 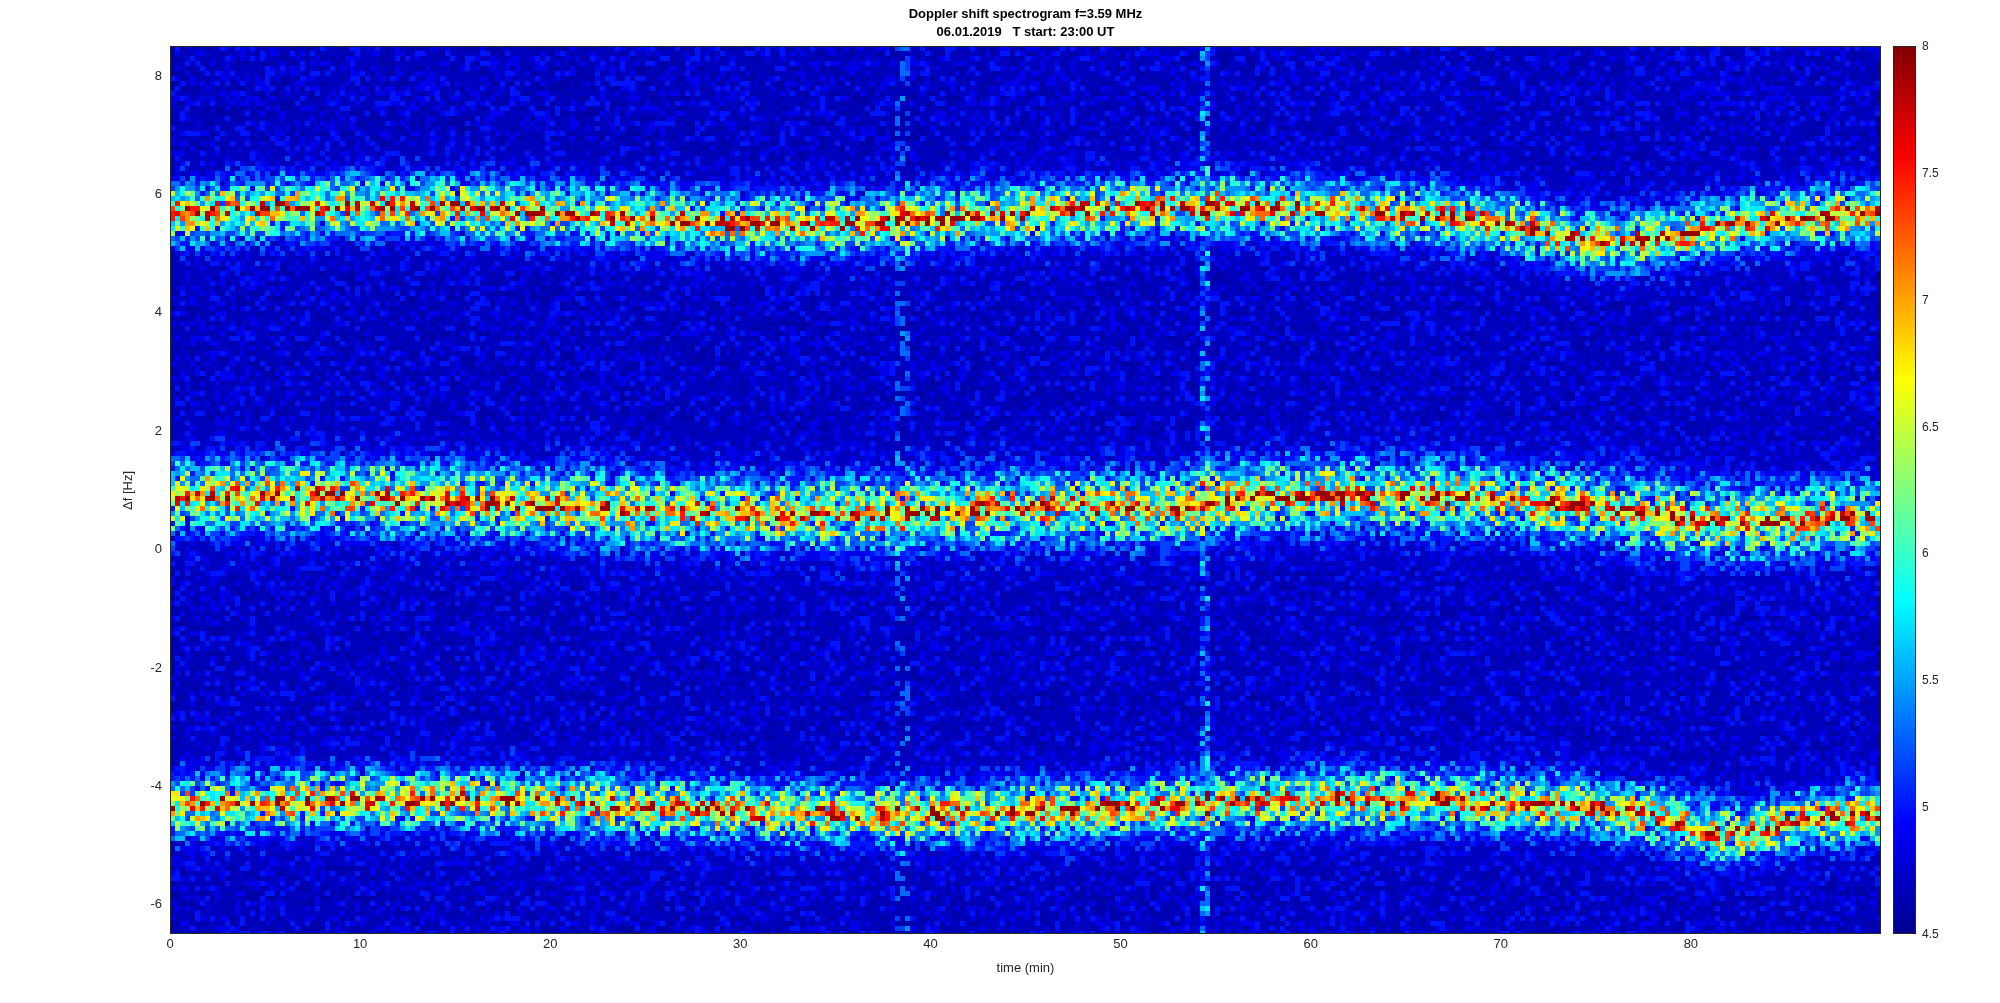 What do you see at coordinates (1930, 680) in the screenshot?
I see `colorbar-tick-label: 5.5` at bounding box center [1930, 680].